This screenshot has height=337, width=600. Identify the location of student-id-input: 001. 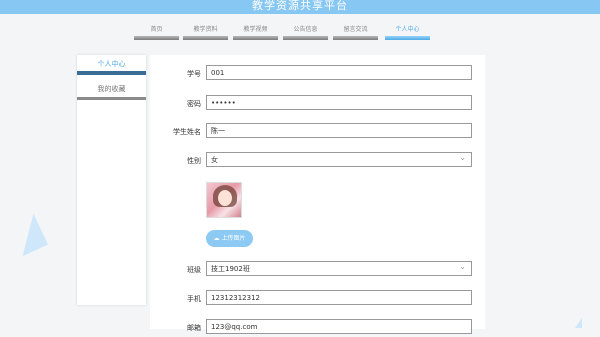
(339, 72).